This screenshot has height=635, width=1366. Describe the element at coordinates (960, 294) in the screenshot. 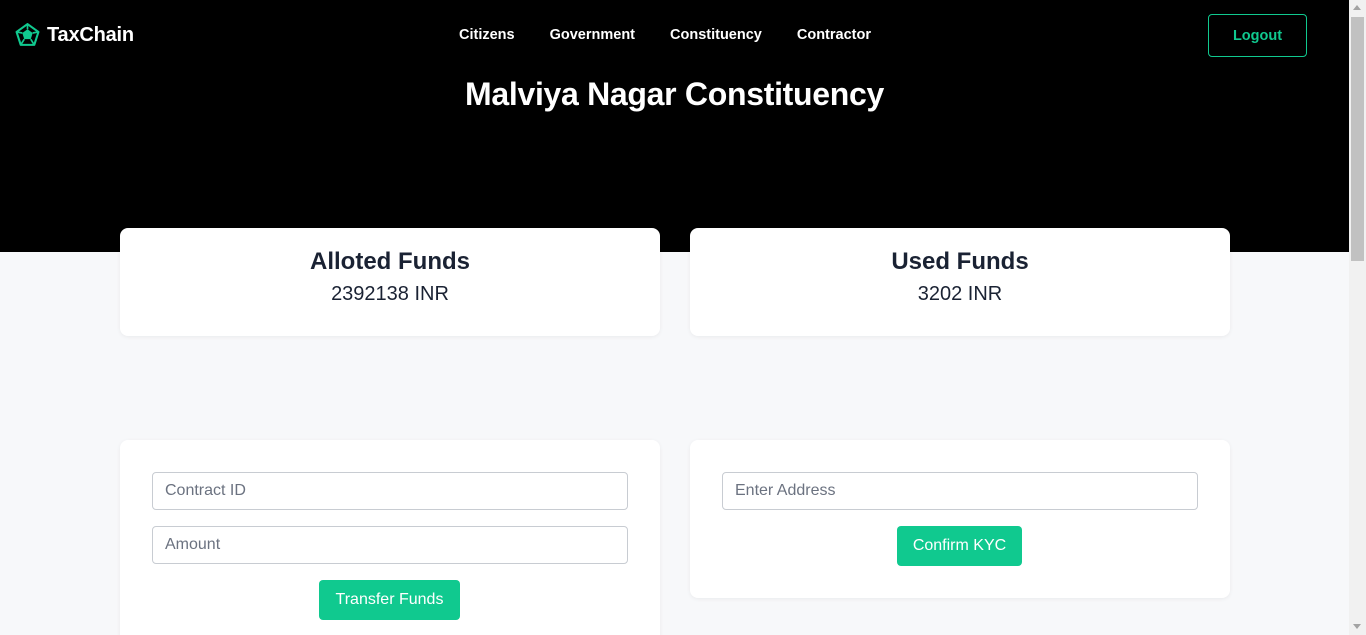

I see `used-funds-value: 3202 INR` at that location.